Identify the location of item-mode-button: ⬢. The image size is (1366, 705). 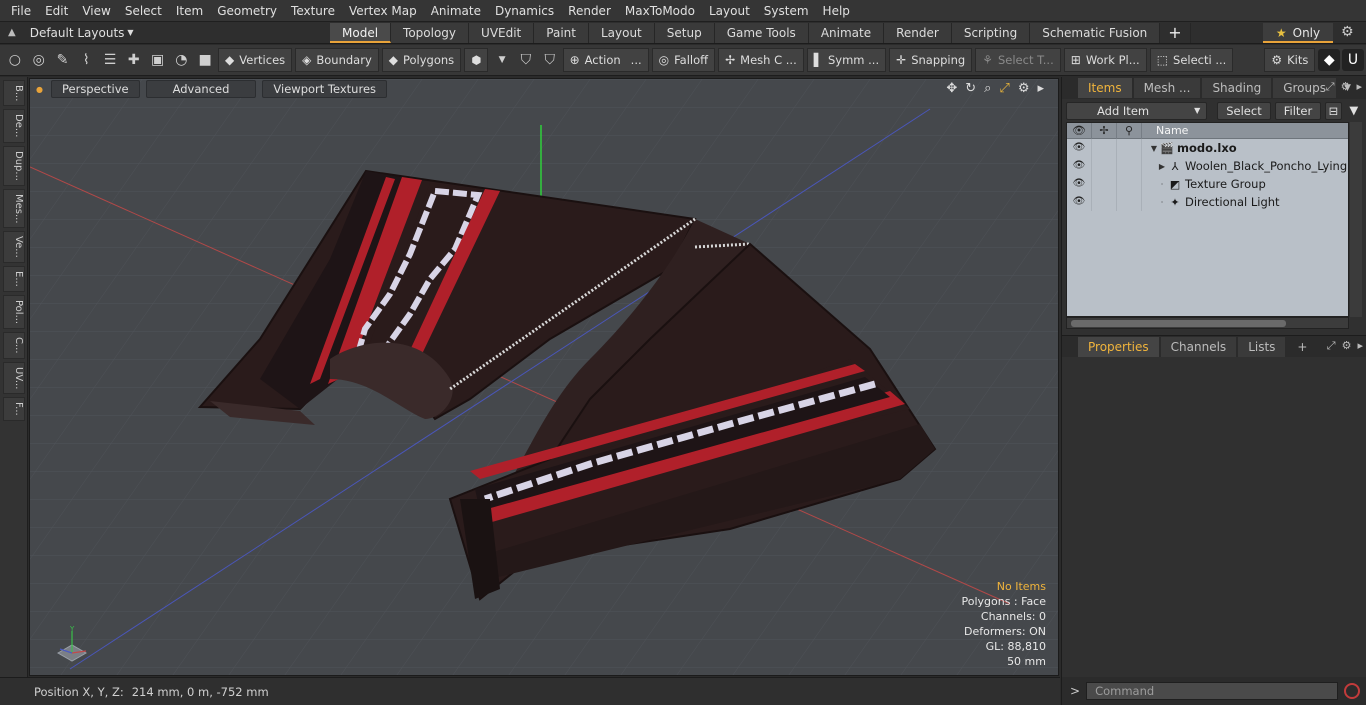
(476, 60).